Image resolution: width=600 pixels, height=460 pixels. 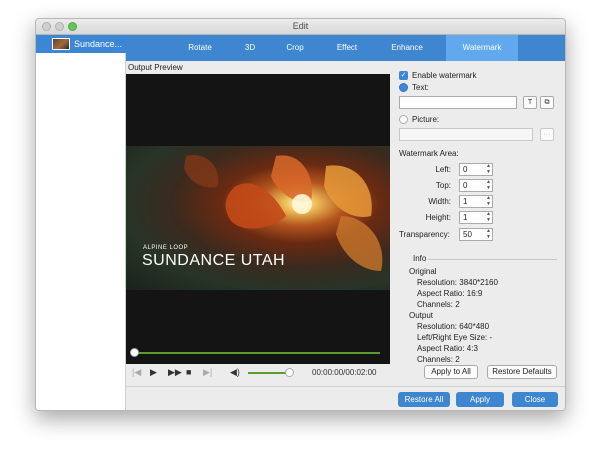 I want to click on close-button: Close, so click(x=535, y=399).